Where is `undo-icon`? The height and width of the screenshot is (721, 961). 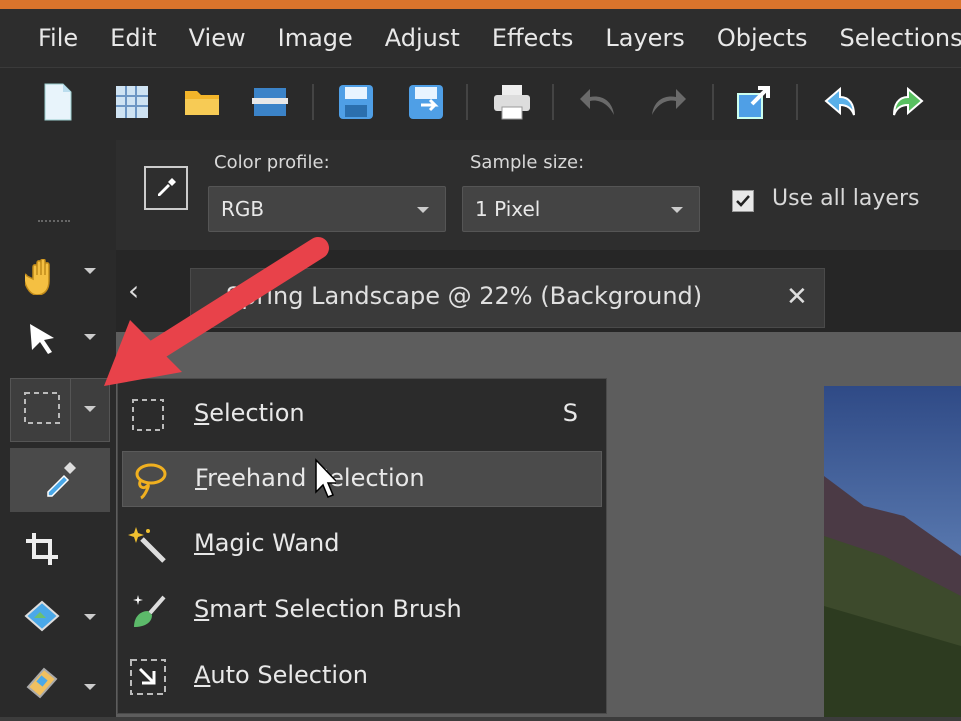
undo-icon is located at coordinates (598, 102).